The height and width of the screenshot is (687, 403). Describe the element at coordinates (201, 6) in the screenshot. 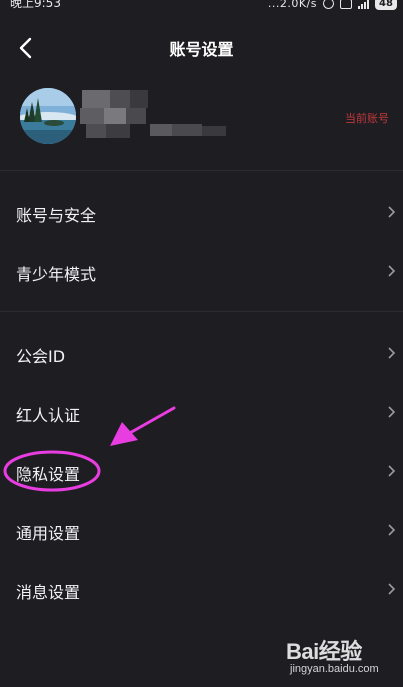

I see `status-bar: 晚上9:53 ...2.0K/s 48` at that location.